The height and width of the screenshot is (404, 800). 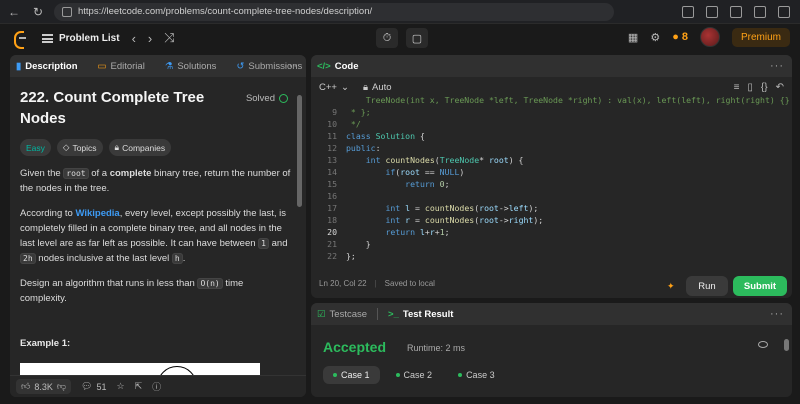 I want to click on code-line: 21 }, so click(x=349, y=244).